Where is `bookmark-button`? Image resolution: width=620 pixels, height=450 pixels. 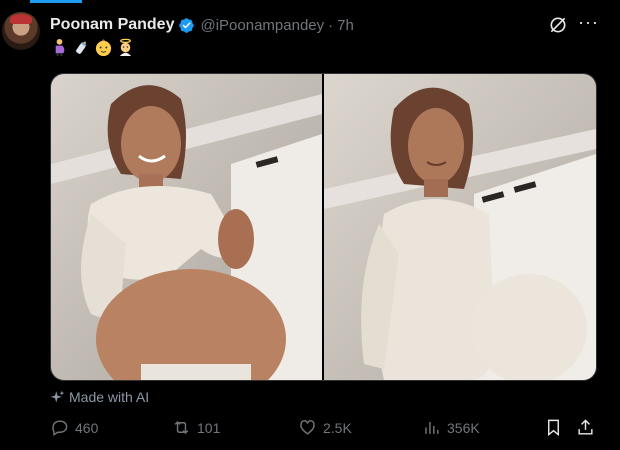
bookmark-button is located at coordinates (553, 427).